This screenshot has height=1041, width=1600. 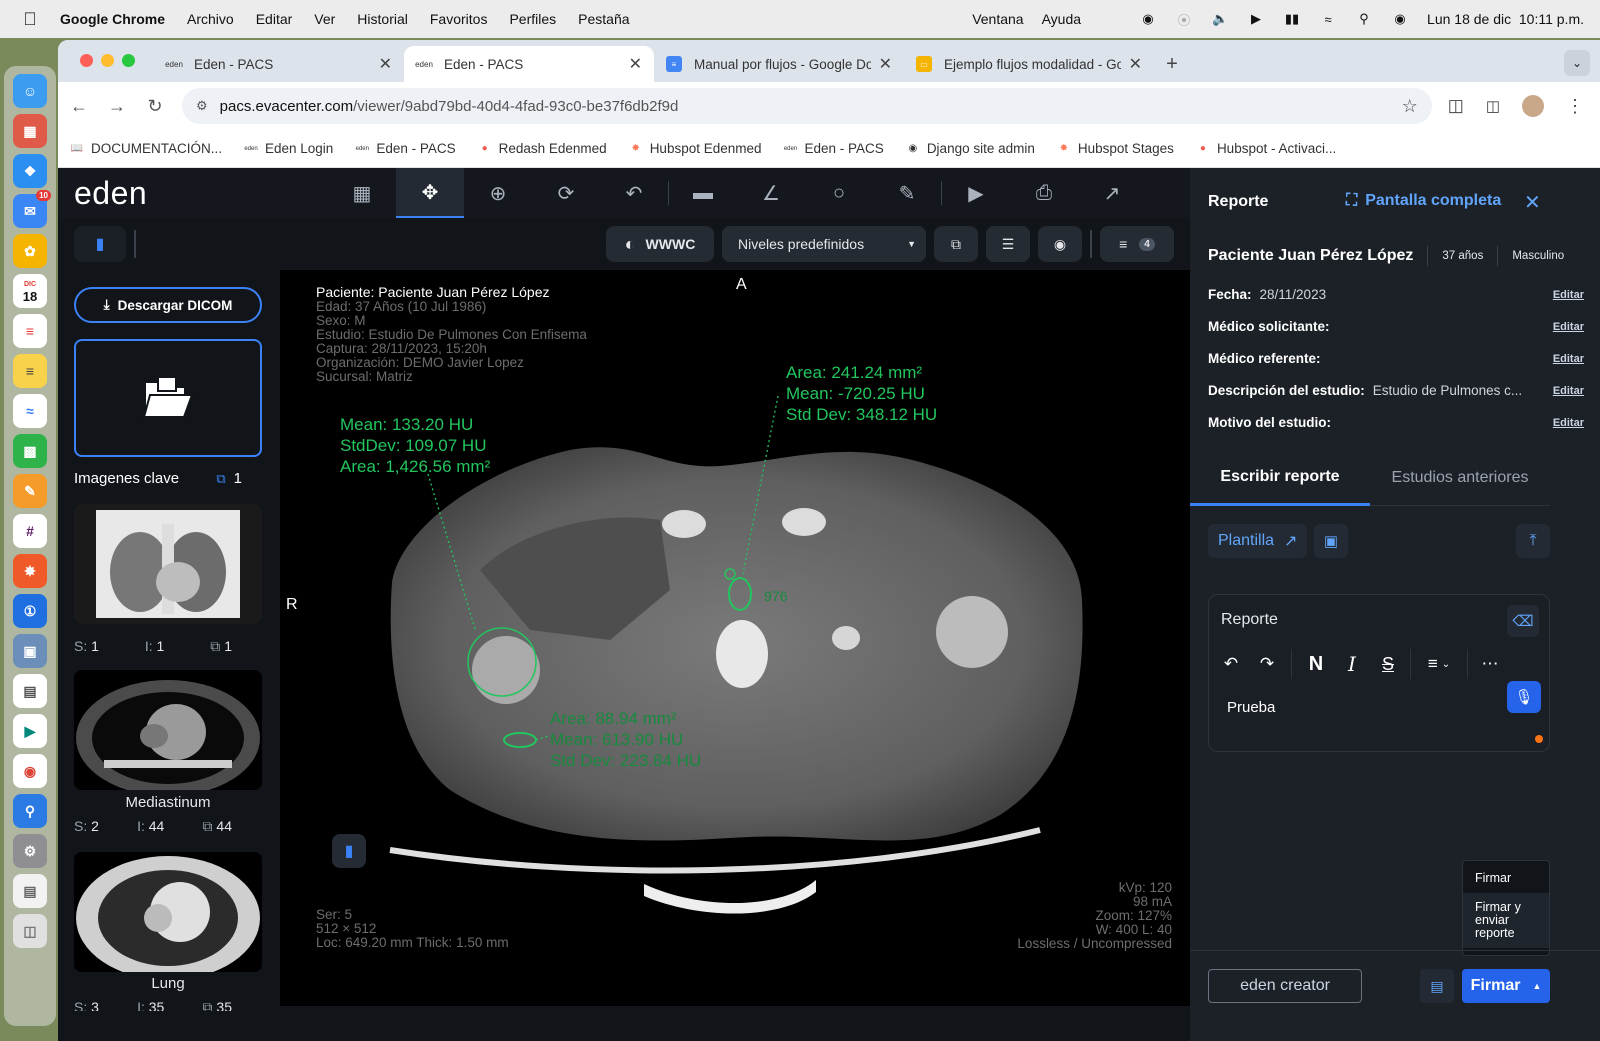 What do you see at coordinates (1505, 19) in the screenshot?
I see `menubar-datetime: Lun 18 de dic 10:11 p.m.` at bounding box center [1505, 19].